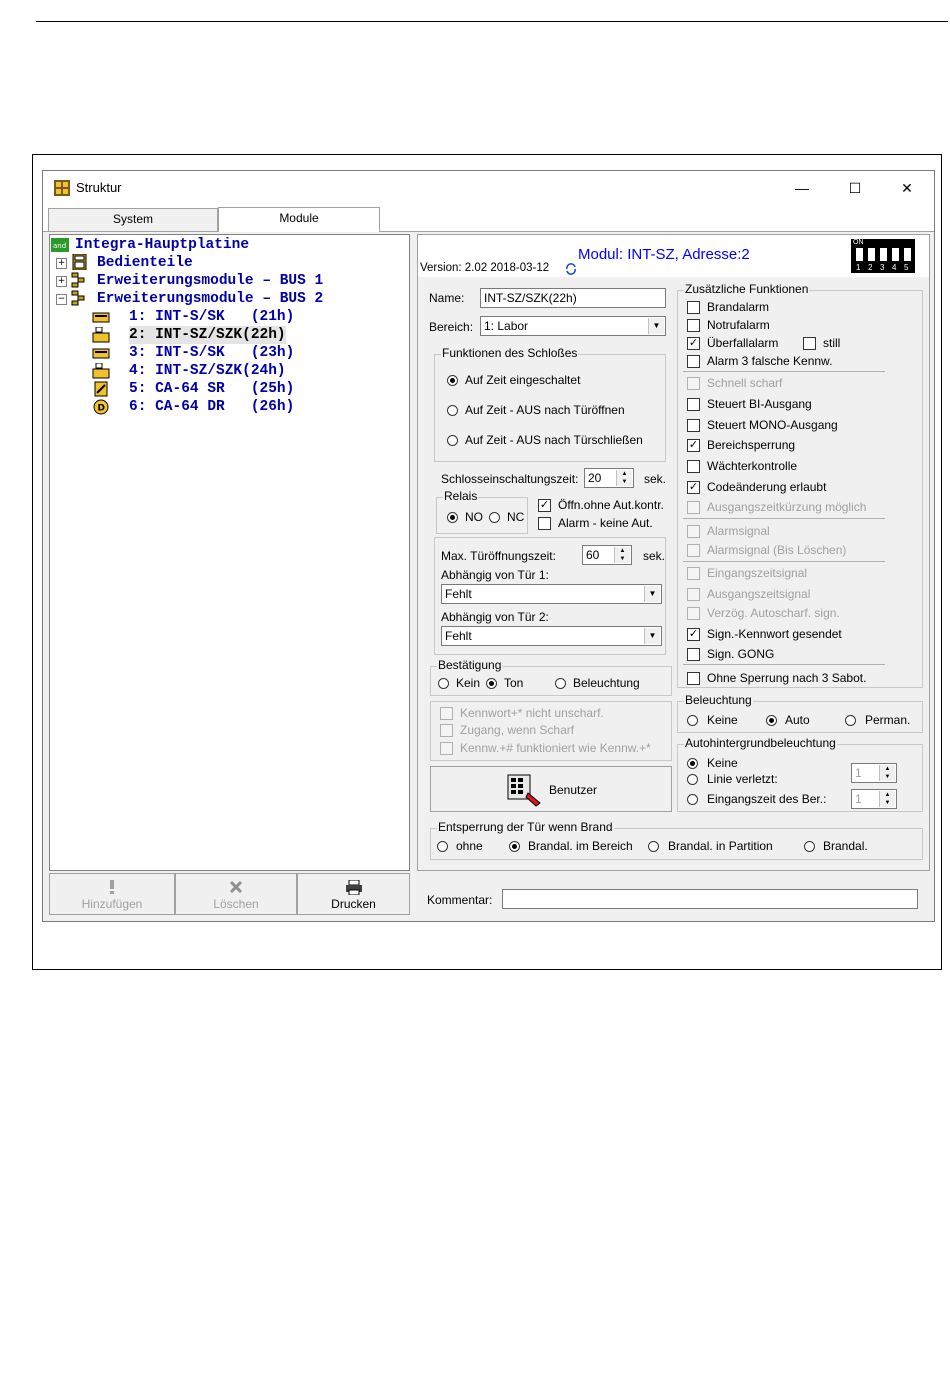 The height and width of the screenshot is (1397, 950). I want to click on entsperrung-bereich-radio, so click(514, 846).